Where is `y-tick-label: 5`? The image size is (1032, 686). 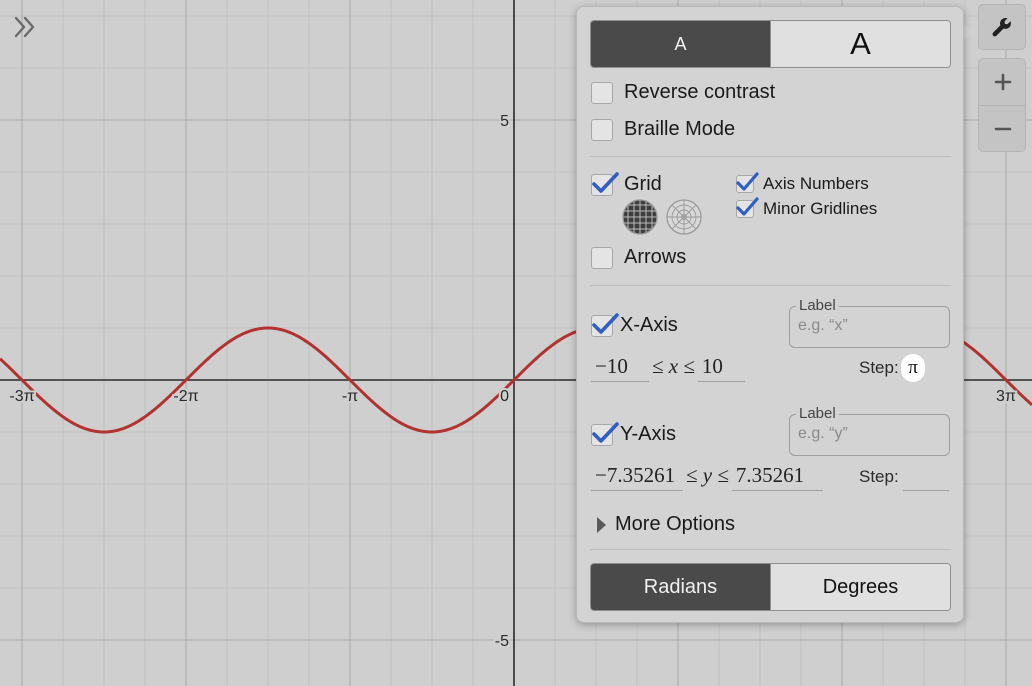 y-tick-label: 5 is located at coordinates (504, 121).